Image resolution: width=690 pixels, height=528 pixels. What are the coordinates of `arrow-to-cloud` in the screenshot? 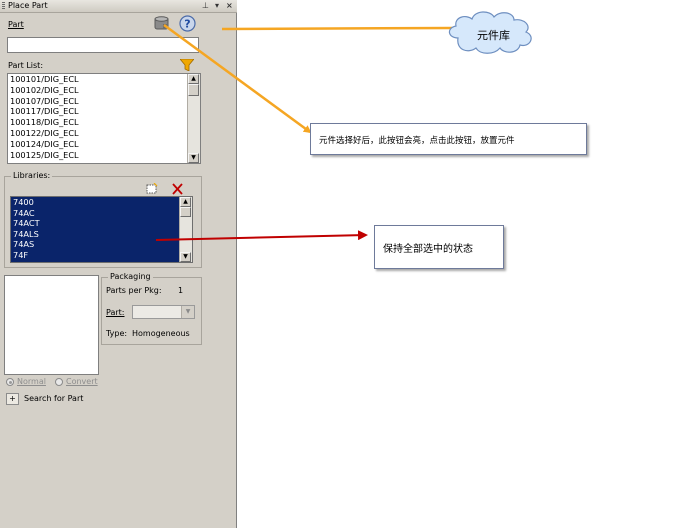 It's located at (337, 28).